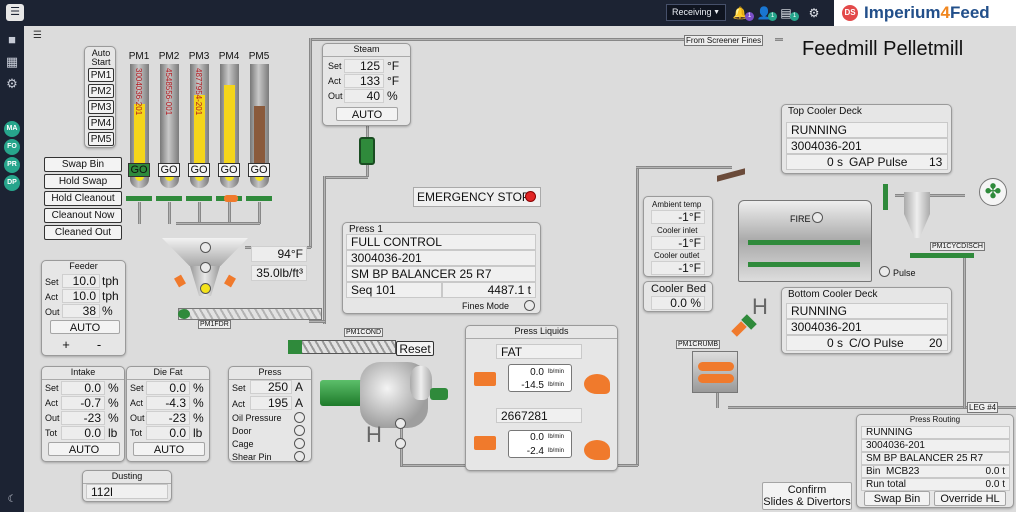 The width and height of the screenshot is (1016, 512). What do you see at coordinates (81, 296) in the screenshot?
I see `feeder-act-value: 10.0` at bounding box center [81, 296].